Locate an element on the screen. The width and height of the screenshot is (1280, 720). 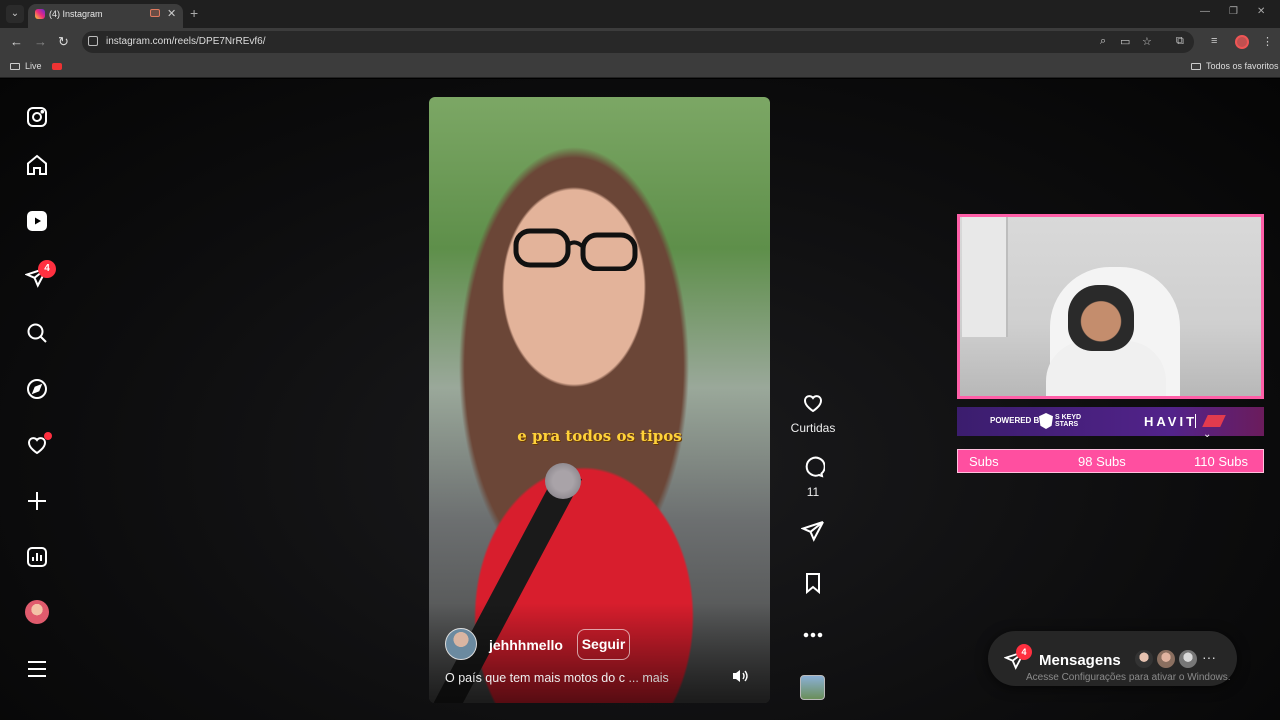
more-horizontal-icon is located at coordinates (813, 635).